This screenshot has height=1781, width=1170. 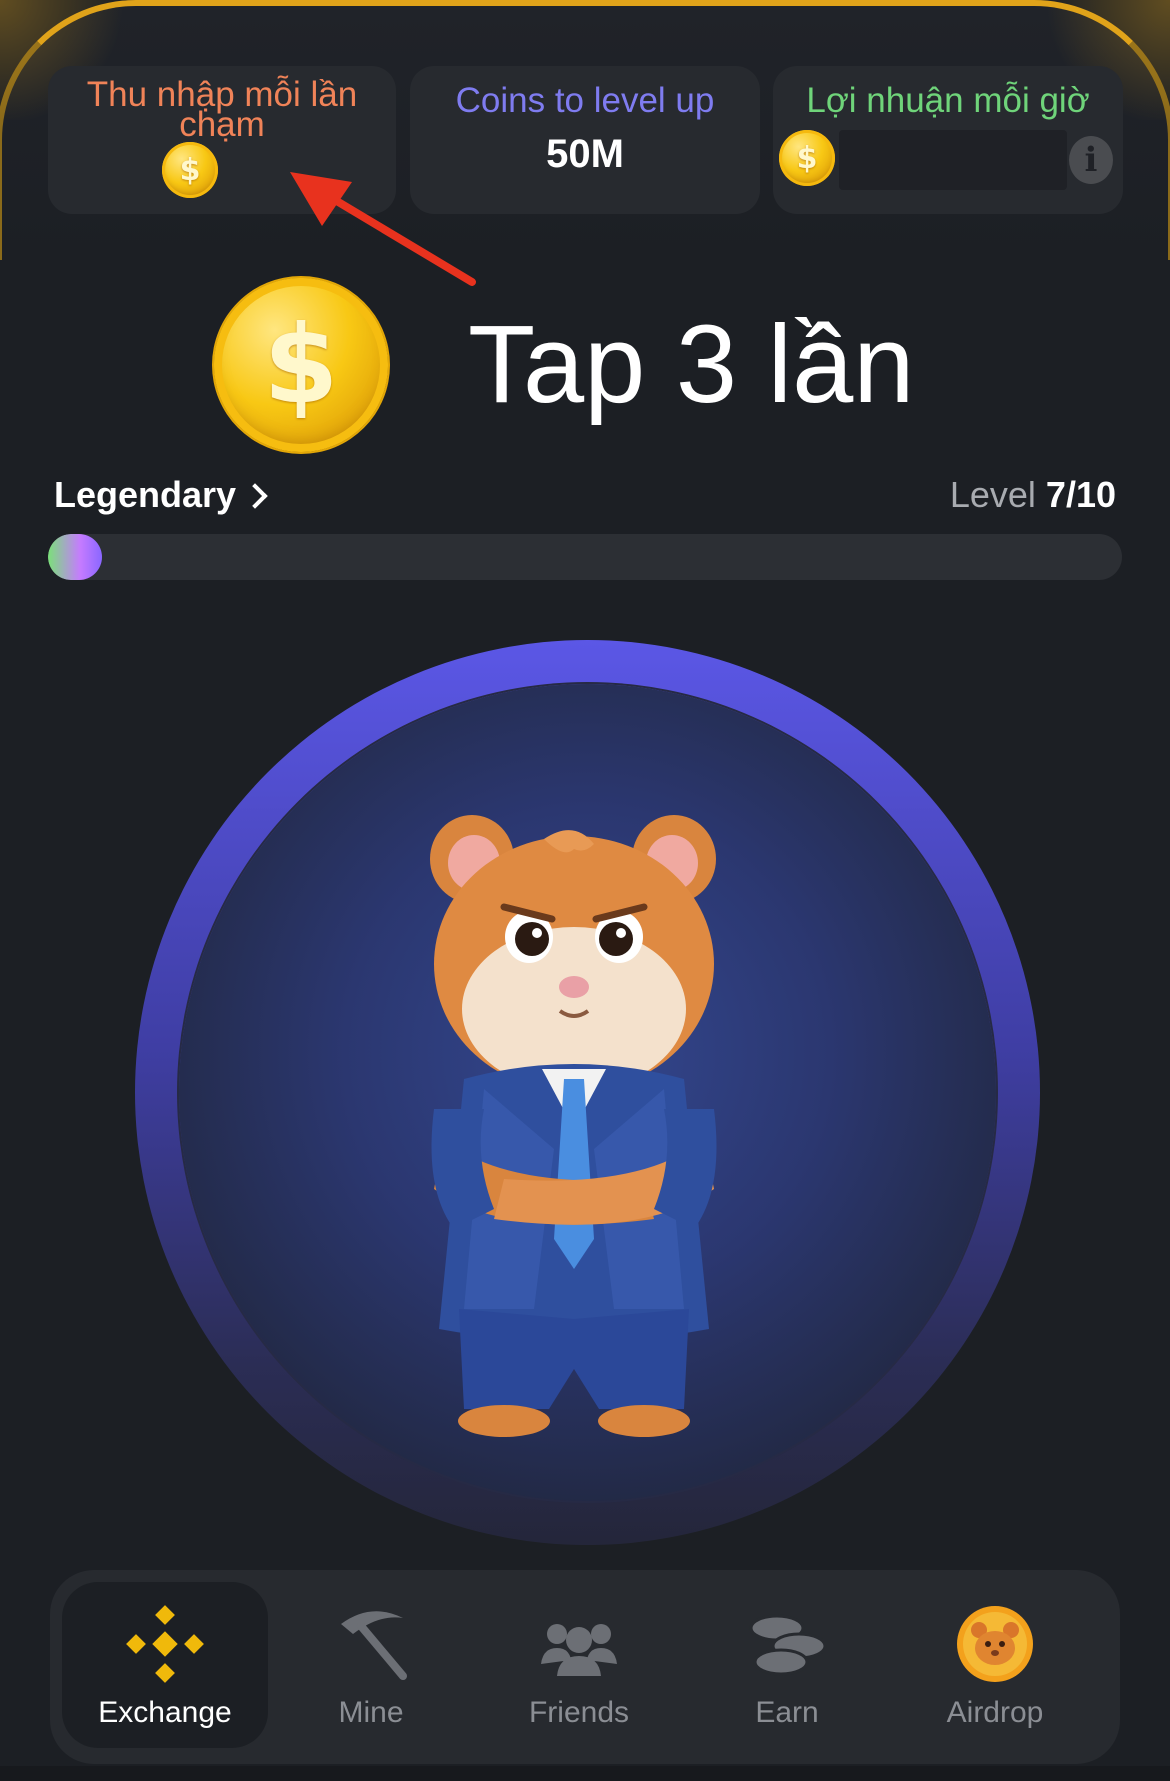 I want to click on profit-per-hour-value-redacted, so click(x=953, y=160).